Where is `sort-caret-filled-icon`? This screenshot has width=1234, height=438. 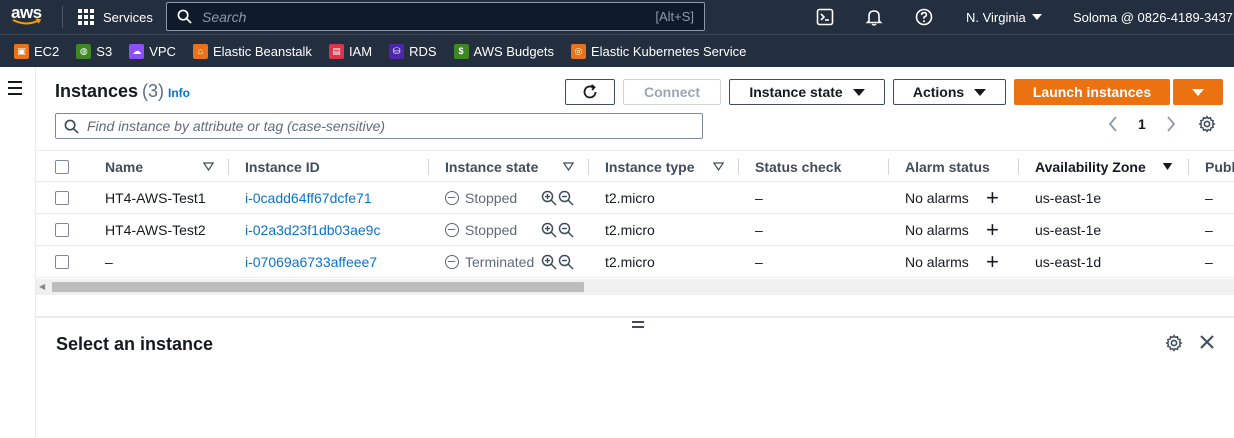 sort-caret-filled-icon is located at coordinates (1167, 166).